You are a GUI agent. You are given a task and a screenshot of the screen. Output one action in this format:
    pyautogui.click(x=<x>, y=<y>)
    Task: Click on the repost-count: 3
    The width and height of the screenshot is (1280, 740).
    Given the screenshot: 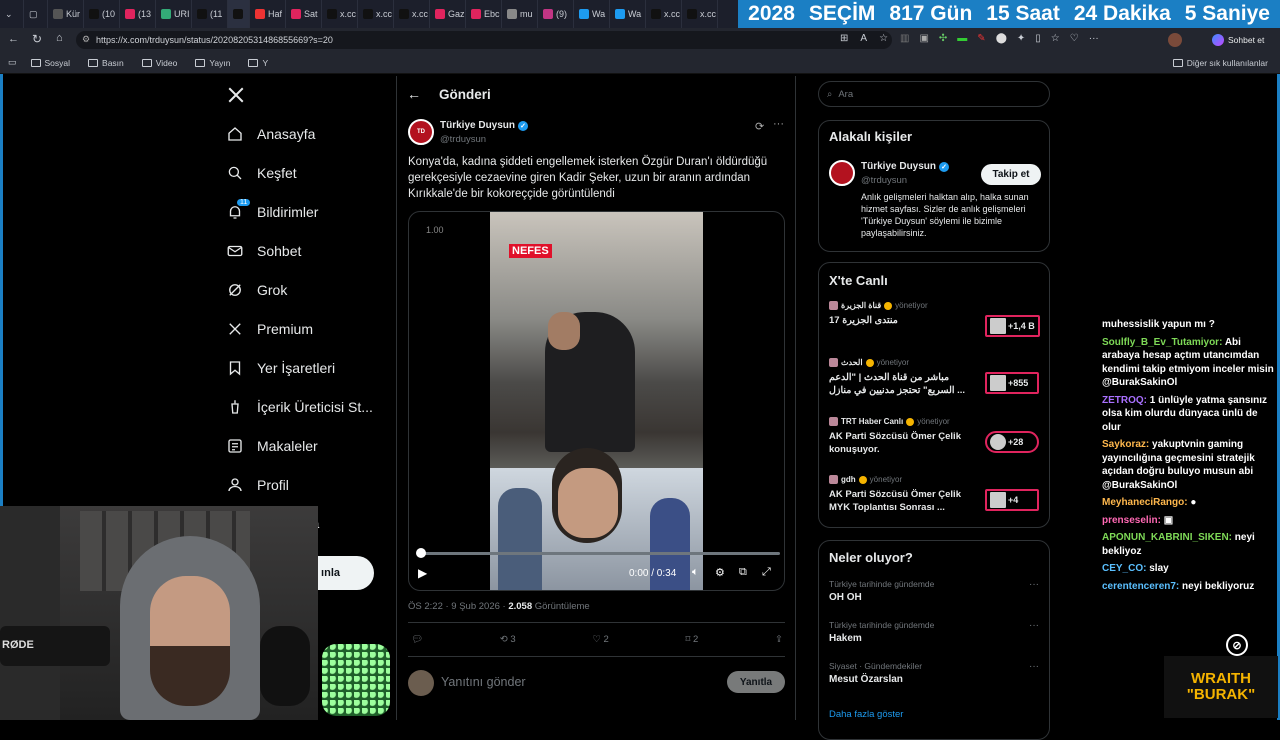 What is the action you would take?
    pyautogui.click(x=513, y=639)
    